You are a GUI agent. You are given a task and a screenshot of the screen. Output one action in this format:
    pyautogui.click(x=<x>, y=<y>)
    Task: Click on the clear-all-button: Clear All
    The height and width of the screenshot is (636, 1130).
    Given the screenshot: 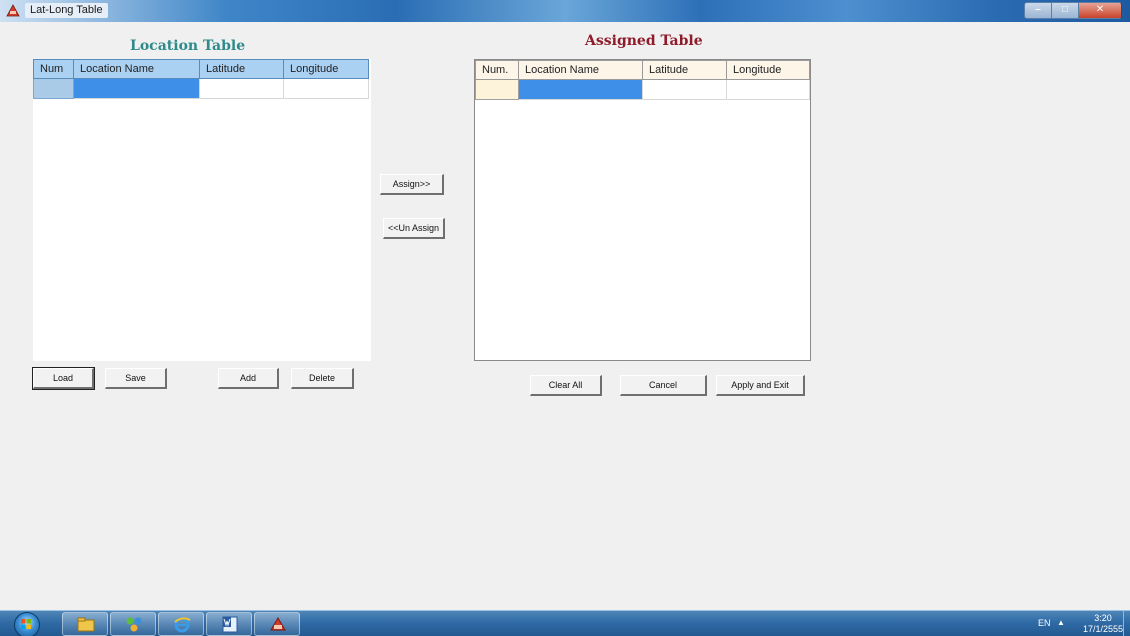 What is the action you would take?
    pyautogui.click(x=566, y=385)
    